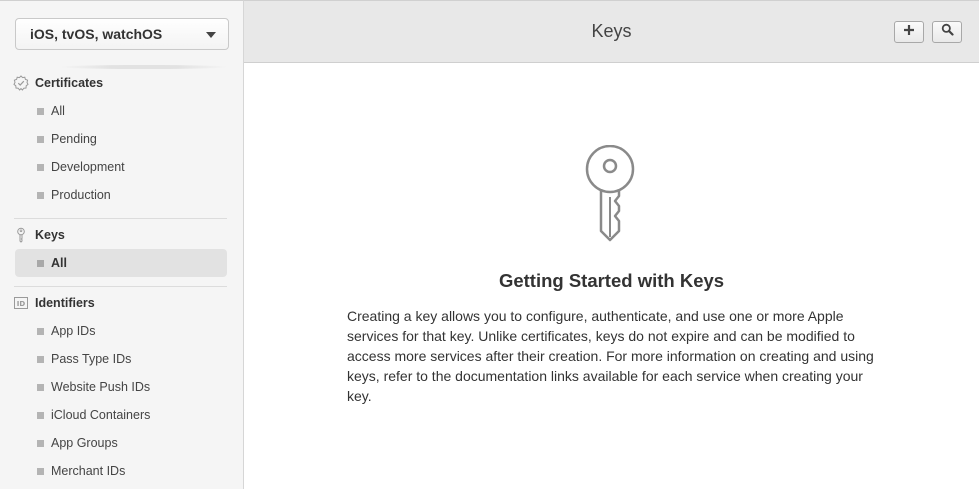 Image resolution: width=979 pixels, height=489 pixels. Describe the element at coordinates (211, 35) in the screenshot. I see `chevron-down-icon` at that location.